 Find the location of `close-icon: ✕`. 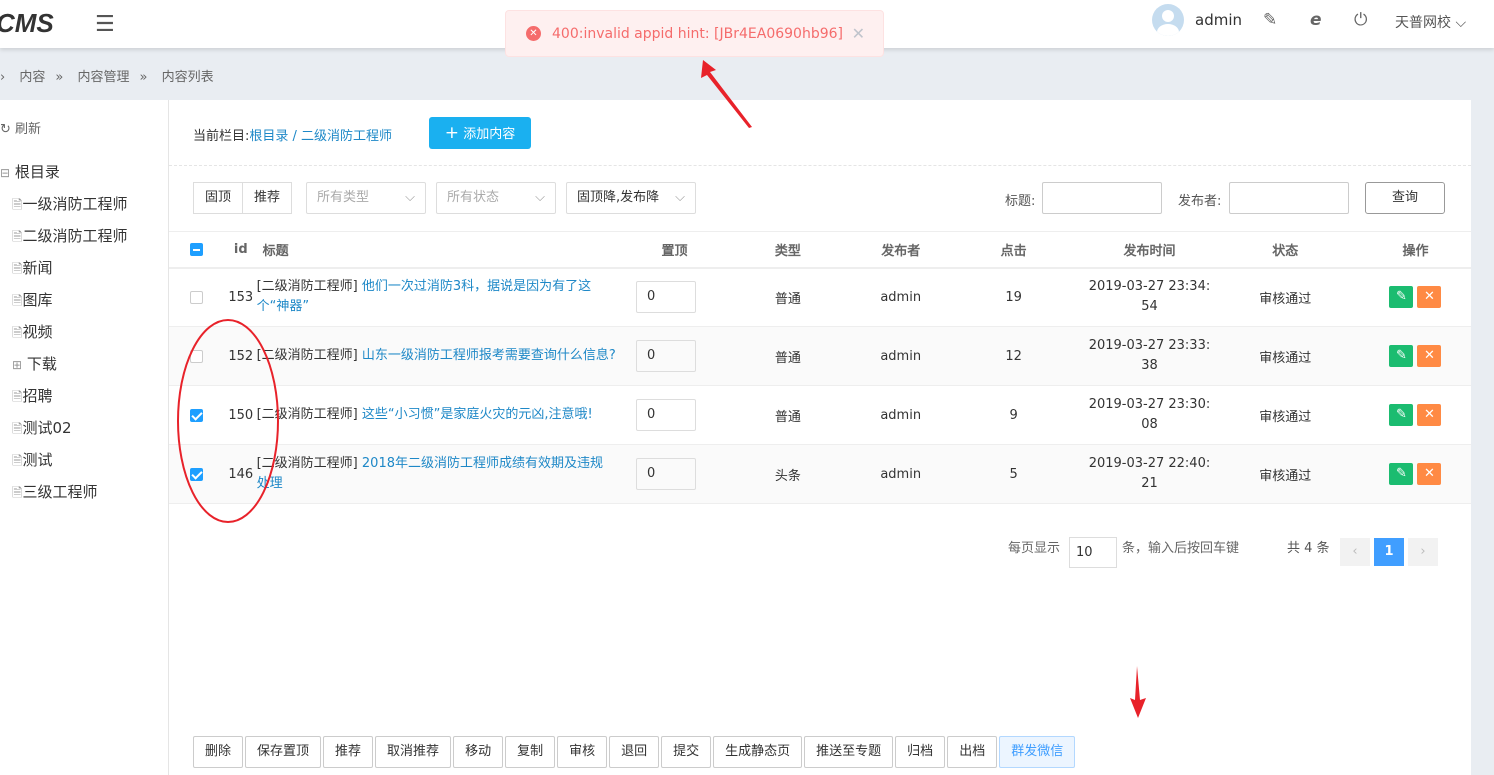

close-icon: ✕ is located at coordinates (858, 33).